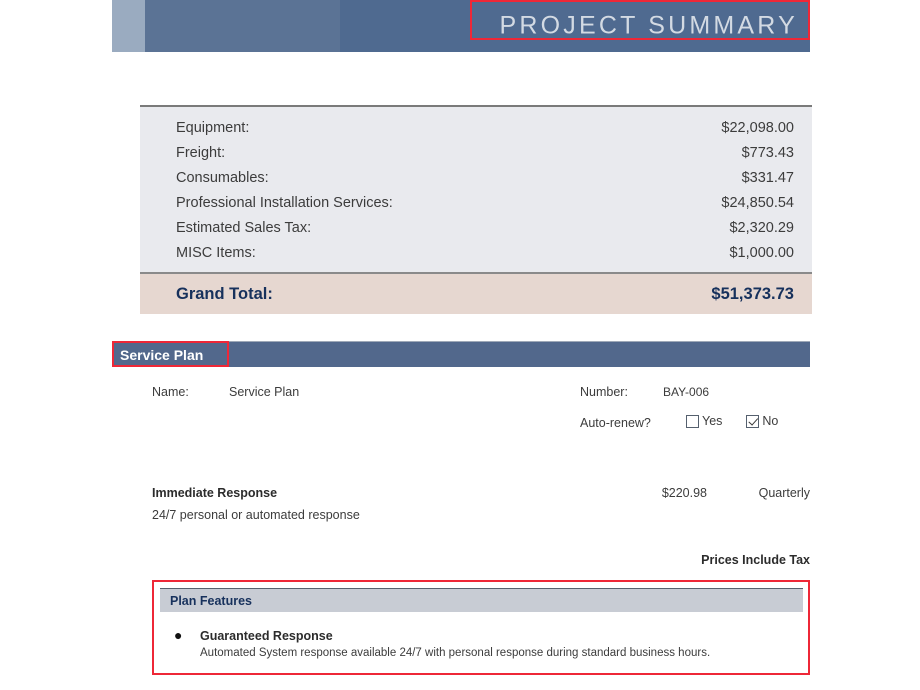  Describe the element at coordinates (256, 515) in the screenshot. I see `plan-item-description: 24/7 personal or automated response` at that location.